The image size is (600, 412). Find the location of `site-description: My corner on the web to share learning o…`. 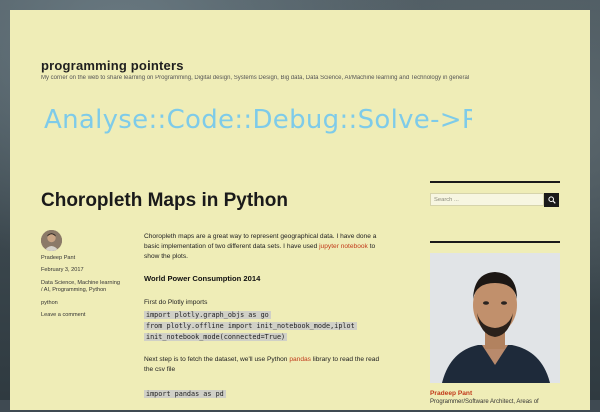

site-description: My corner on the web to share learning o… is located at coordinates (255, 78).